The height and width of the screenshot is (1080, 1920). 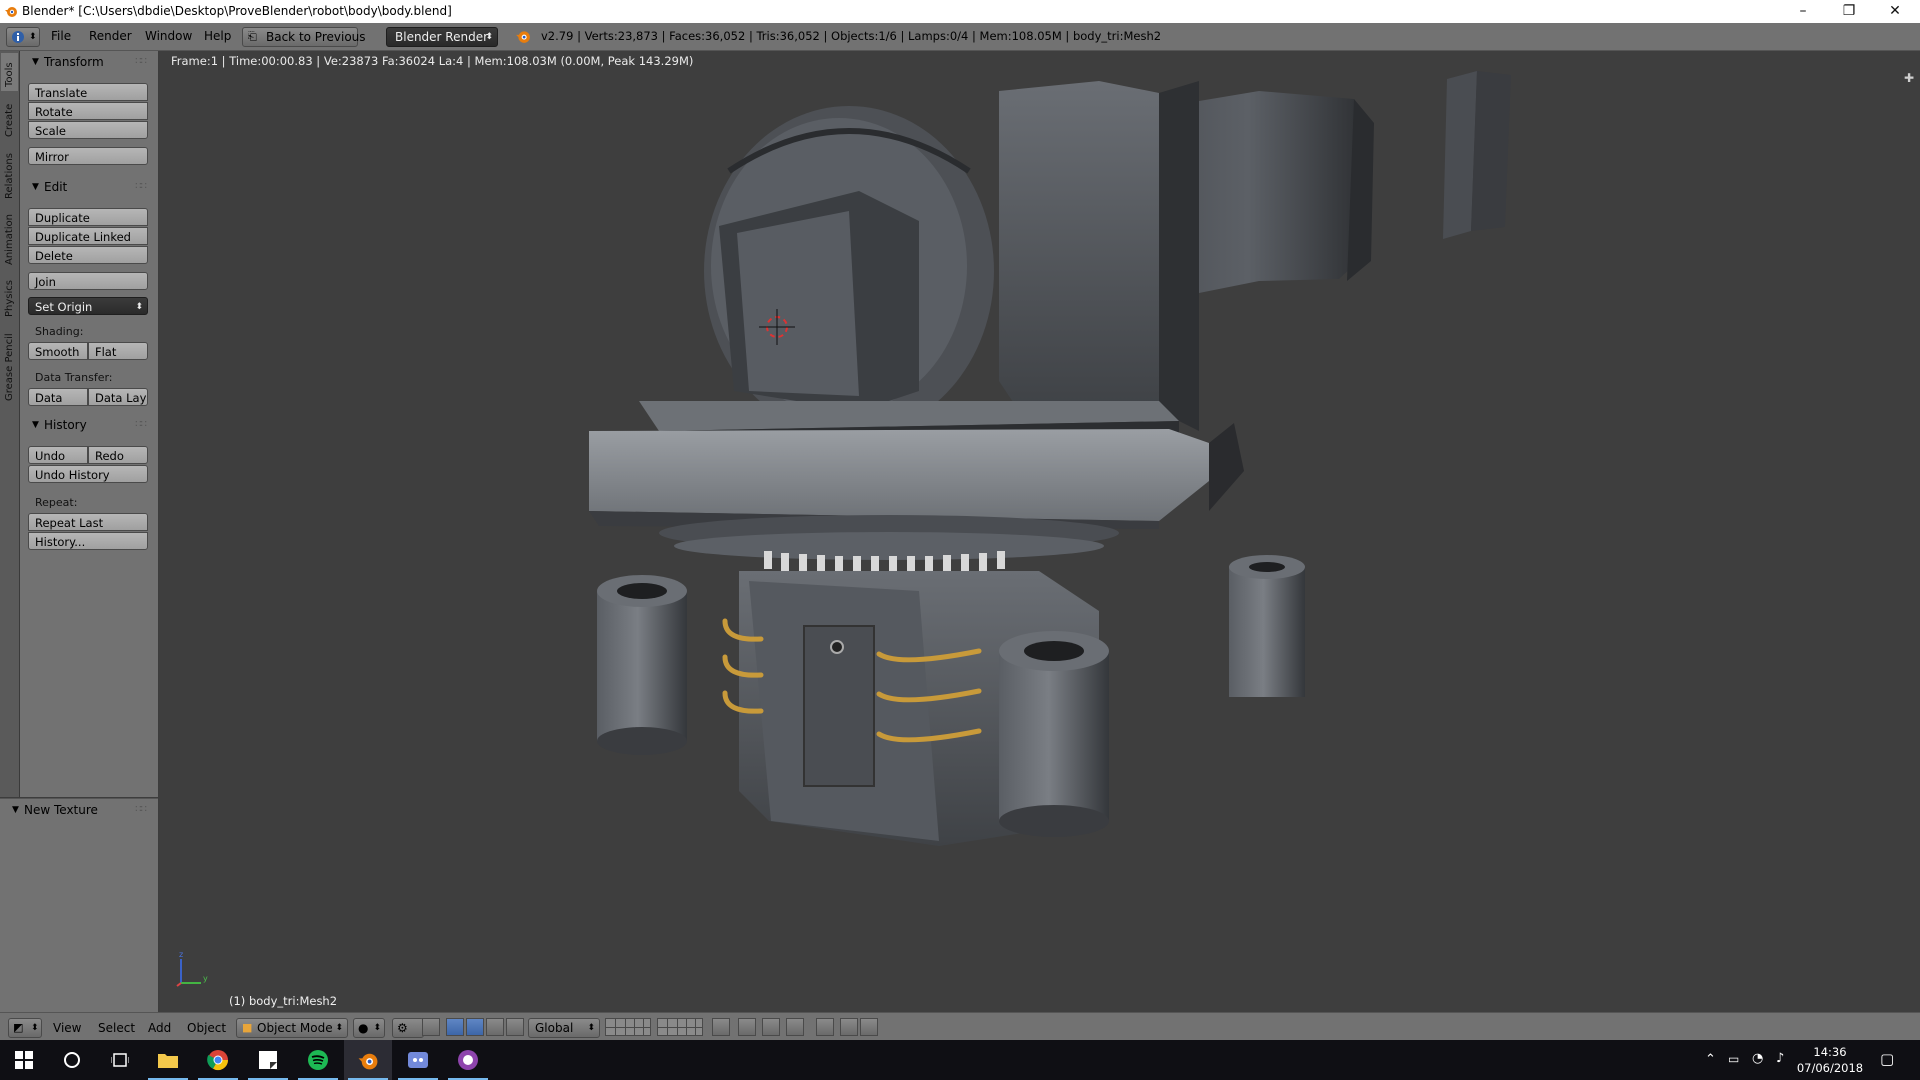 What do you see at coordinates (67, 1028) in the screenshot?
I see `menu-view: View` at bounding box center [67, 1028].